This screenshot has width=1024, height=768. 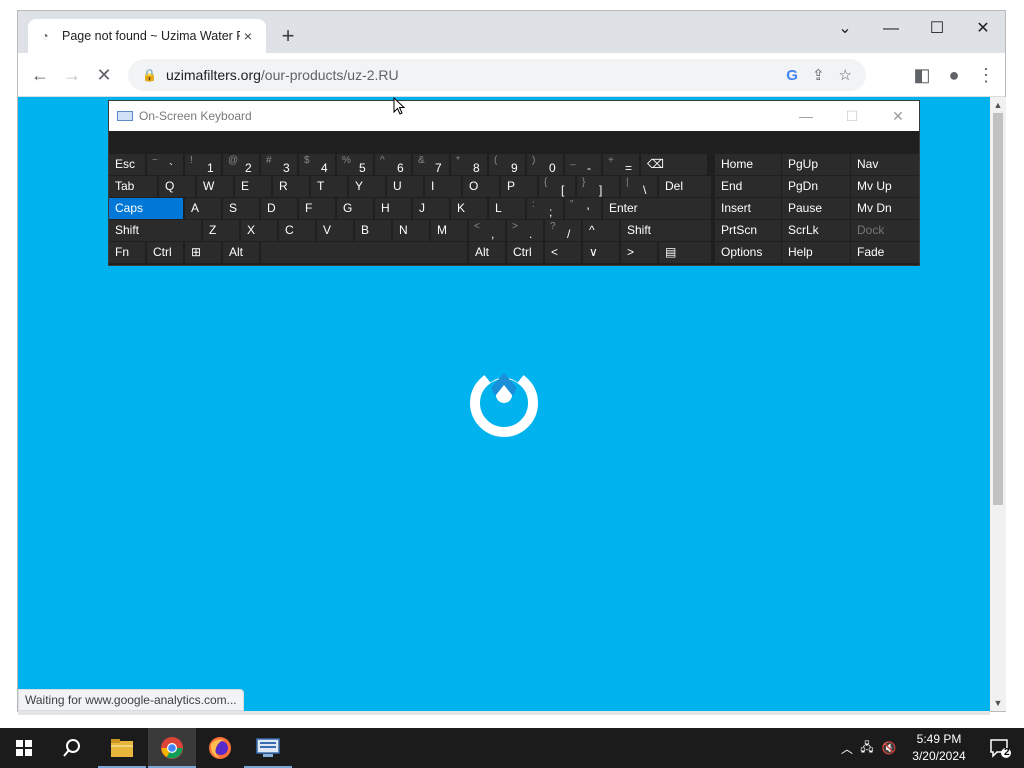 What do you see at coordinates (405, 186) in the screenshot?
I see `key-u: U` at bounding box center [405, 186].